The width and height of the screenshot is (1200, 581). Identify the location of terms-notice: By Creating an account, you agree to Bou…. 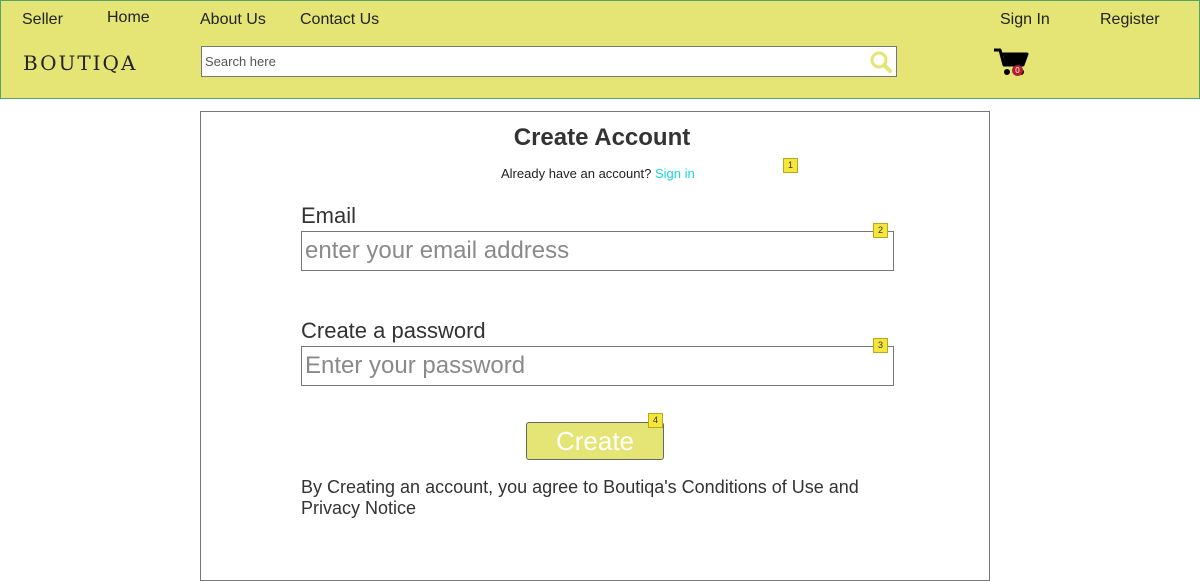
(580, 497).